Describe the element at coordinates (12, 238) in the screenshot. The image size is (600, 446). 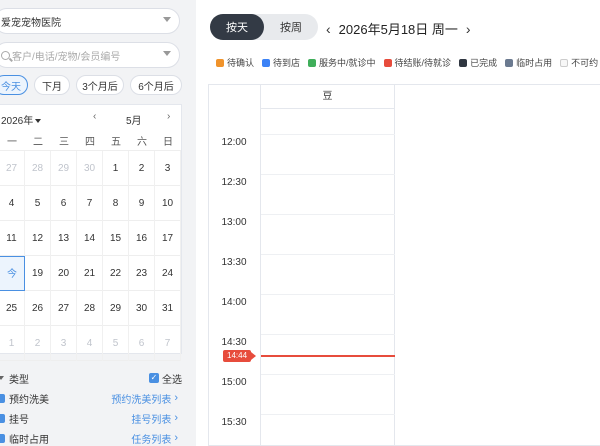
I see `calendar-day: 11` at that location.